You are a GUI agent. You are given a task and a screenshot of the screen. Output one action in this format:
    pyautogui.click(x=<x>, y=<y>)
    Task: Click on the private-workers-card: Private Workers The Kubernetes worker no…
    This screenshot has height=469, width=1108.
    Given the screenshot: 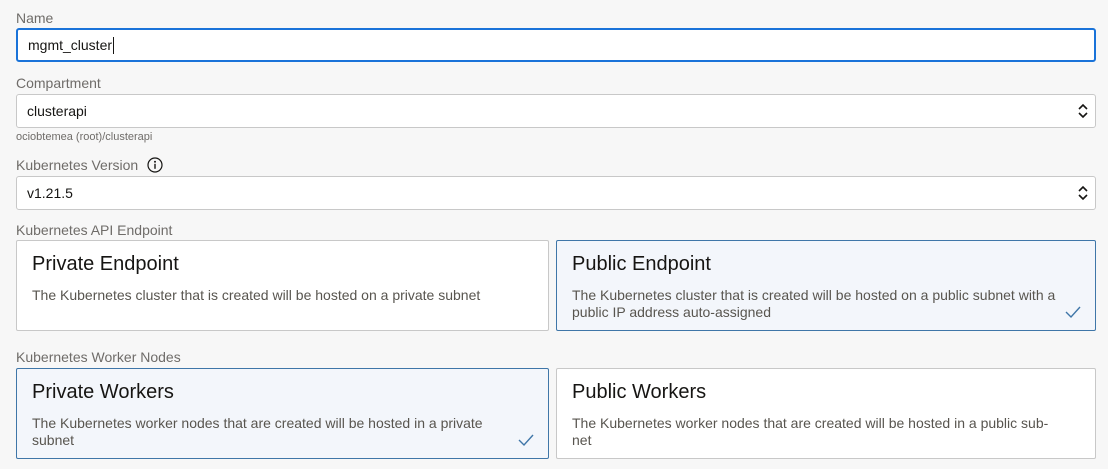 What is the action you would take?
    pyautogui.click(x=282, y=413)
    